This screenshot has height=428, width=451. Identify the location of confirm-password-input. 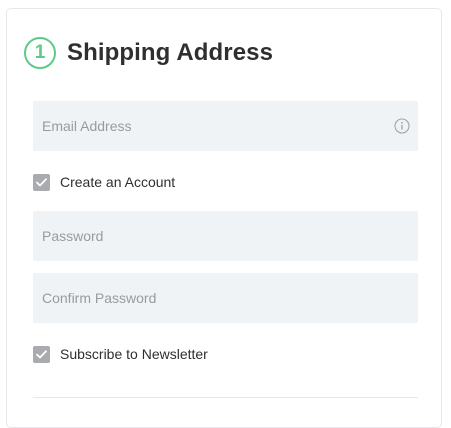
(225, 298).